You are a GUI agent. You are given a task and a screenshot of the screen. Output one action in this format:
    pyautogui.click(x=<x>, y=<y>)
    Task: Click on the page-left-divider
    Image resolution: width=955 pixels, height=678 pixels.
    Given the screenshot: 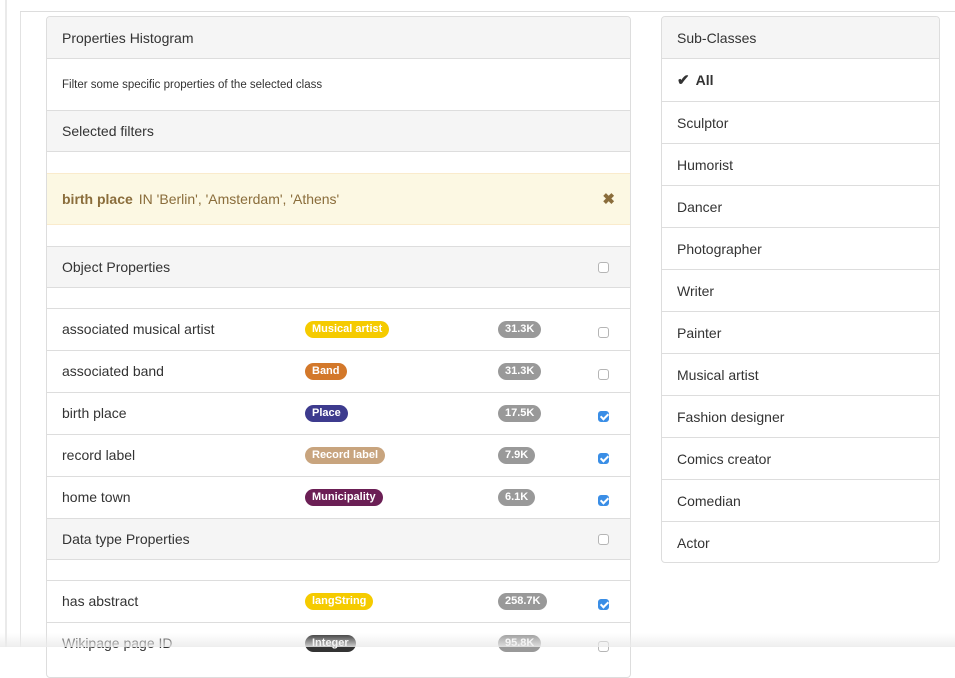 What is the action you would take?
    pyautogui.click(x=20, y=329)
    